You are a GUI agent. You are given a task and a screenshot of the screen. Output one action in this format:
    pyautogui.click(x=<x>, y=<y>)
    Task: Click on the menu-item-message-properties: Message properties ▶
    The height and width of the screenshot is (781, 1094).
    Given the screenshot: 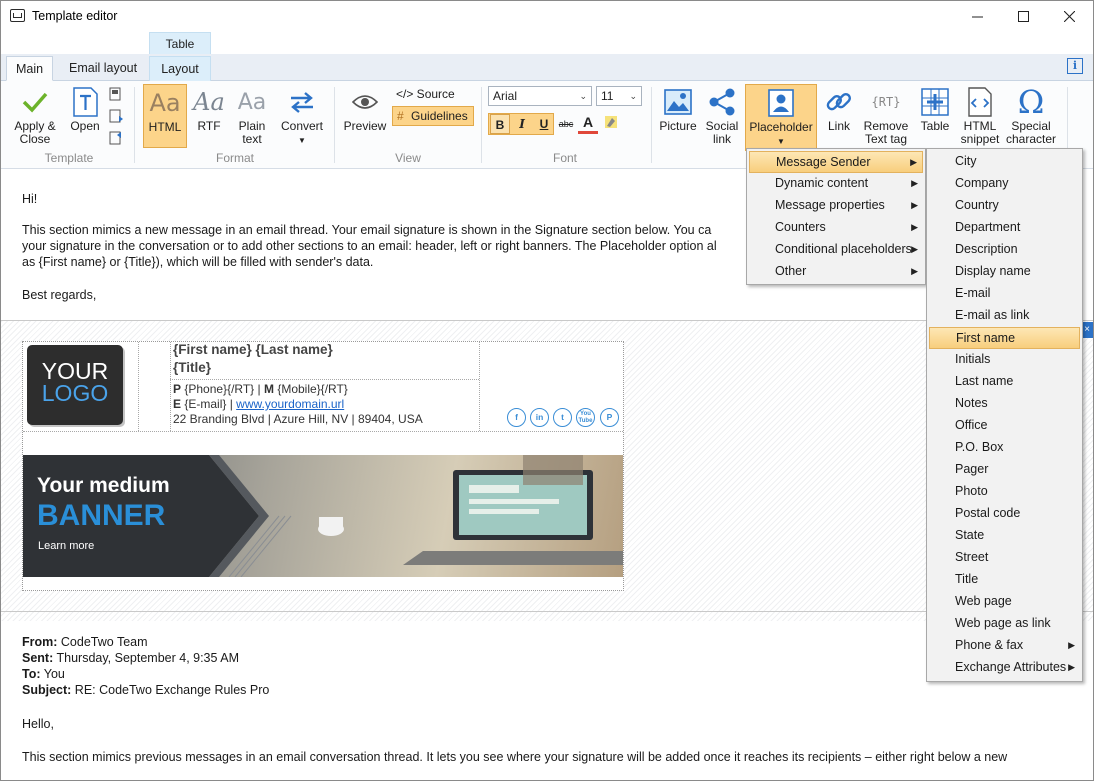 What is the action you would take?
    pyautogui.click(x=836, y=206)
    